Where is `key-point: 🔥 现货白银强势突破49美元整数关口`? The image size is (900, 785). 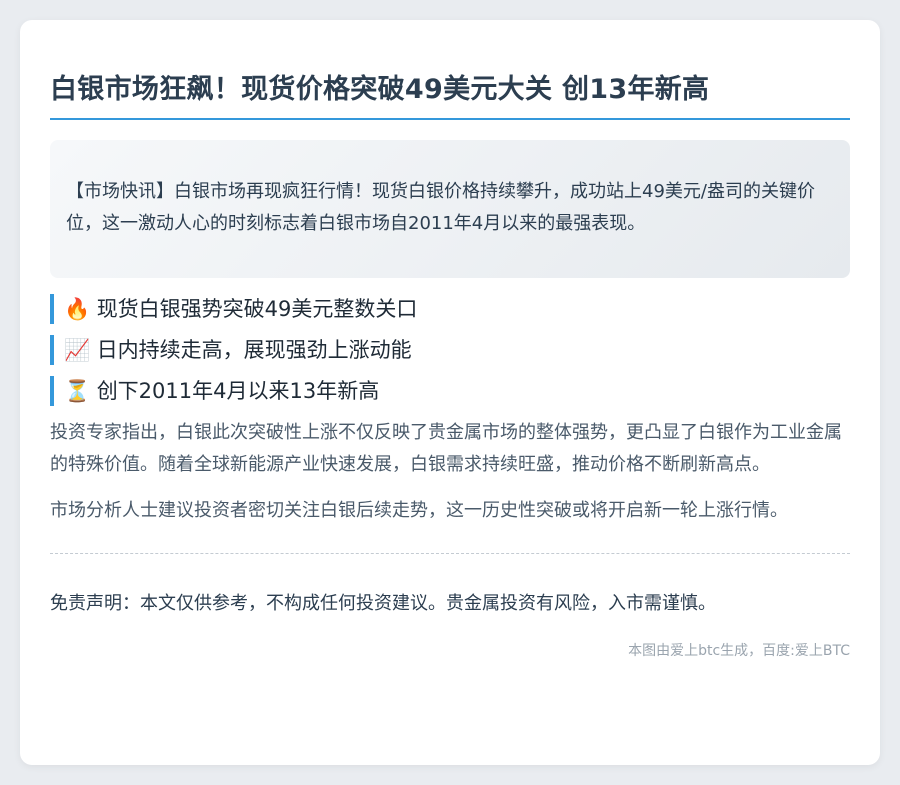
key-point: 🔥 现货白银强势突破49美元整数关口 is located at coordinates (450, 309).